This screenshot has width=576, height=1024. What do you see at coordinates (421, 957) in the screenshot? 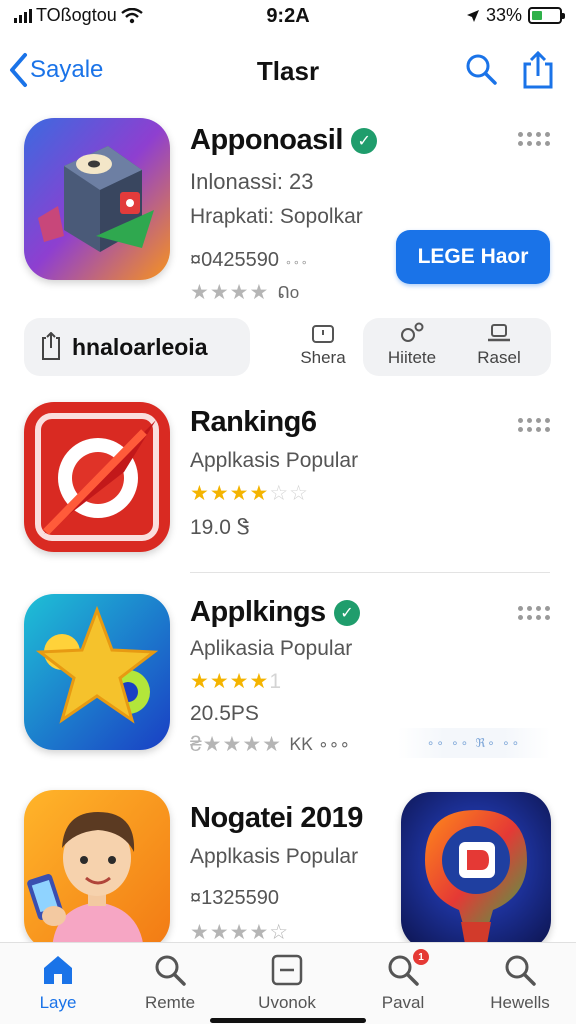
I see `notification-badge: 1` at bounding box center [421, 957].